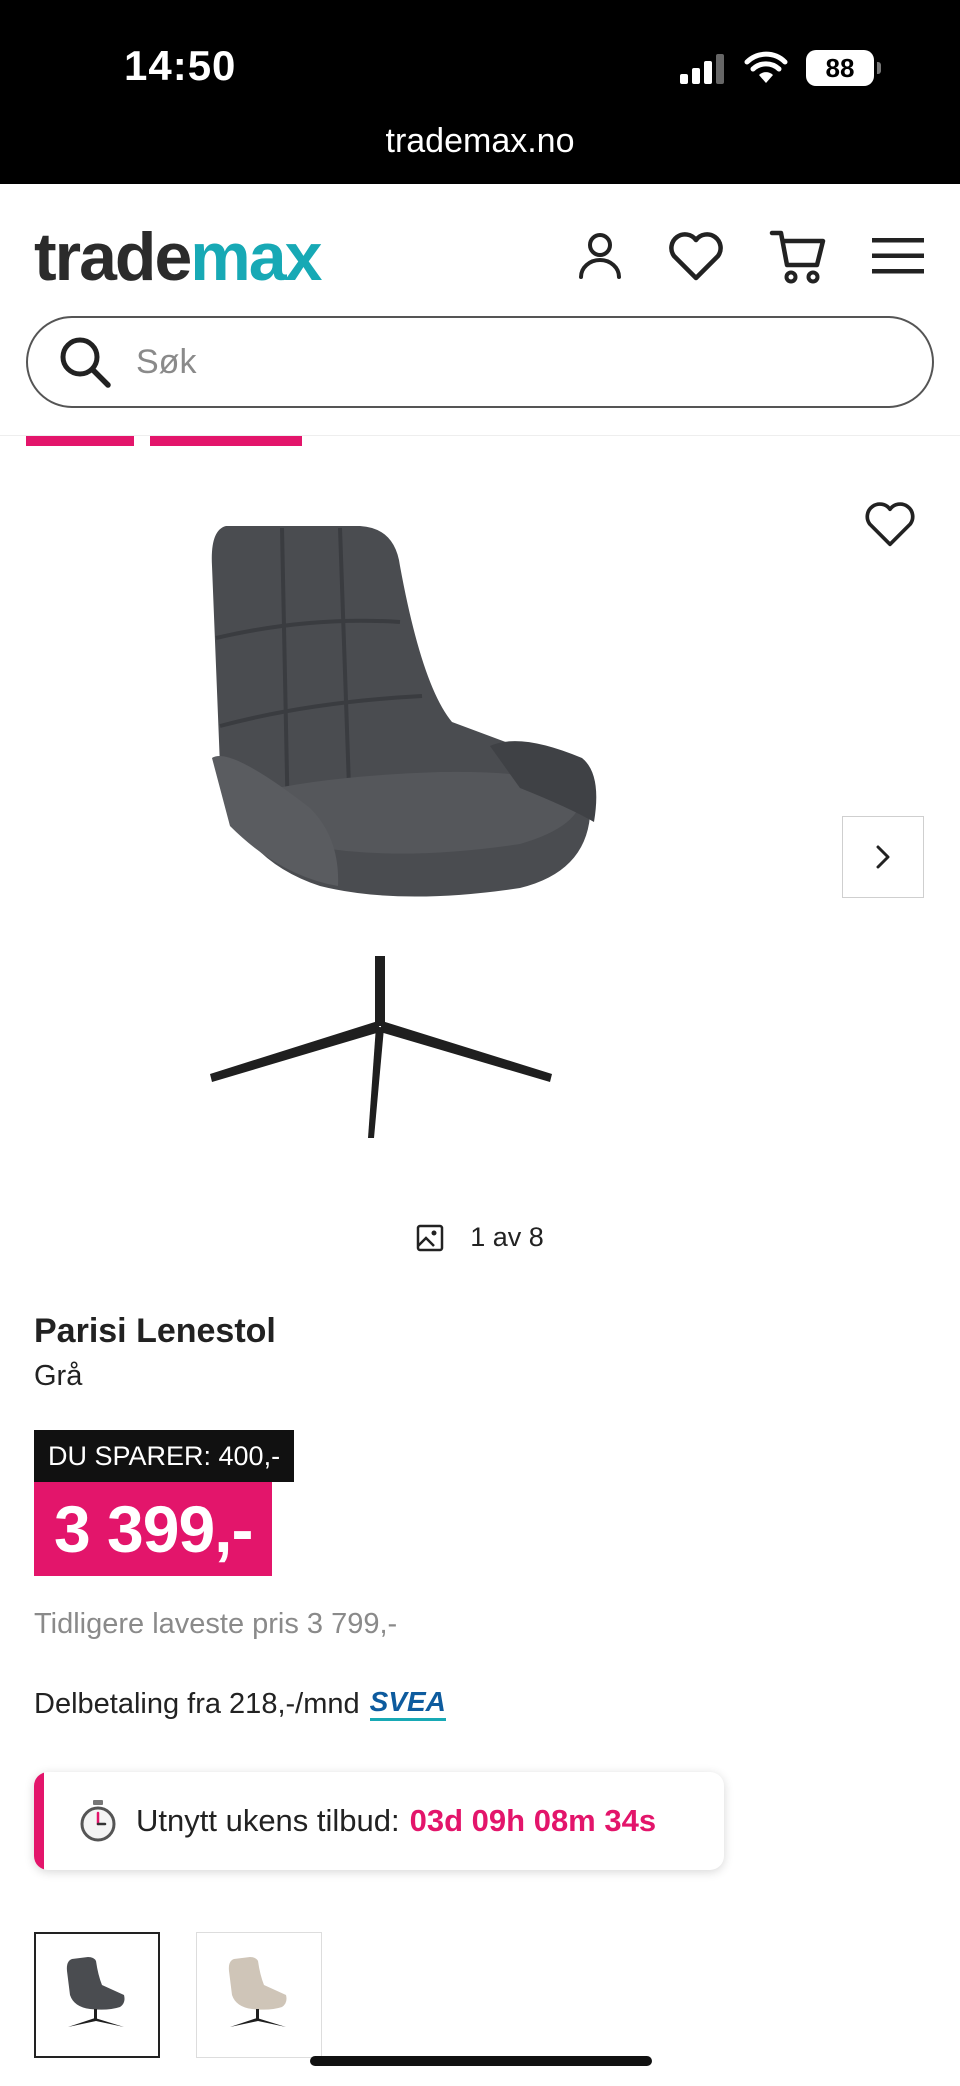  I want to click on next-image-button, so click(883, 857).